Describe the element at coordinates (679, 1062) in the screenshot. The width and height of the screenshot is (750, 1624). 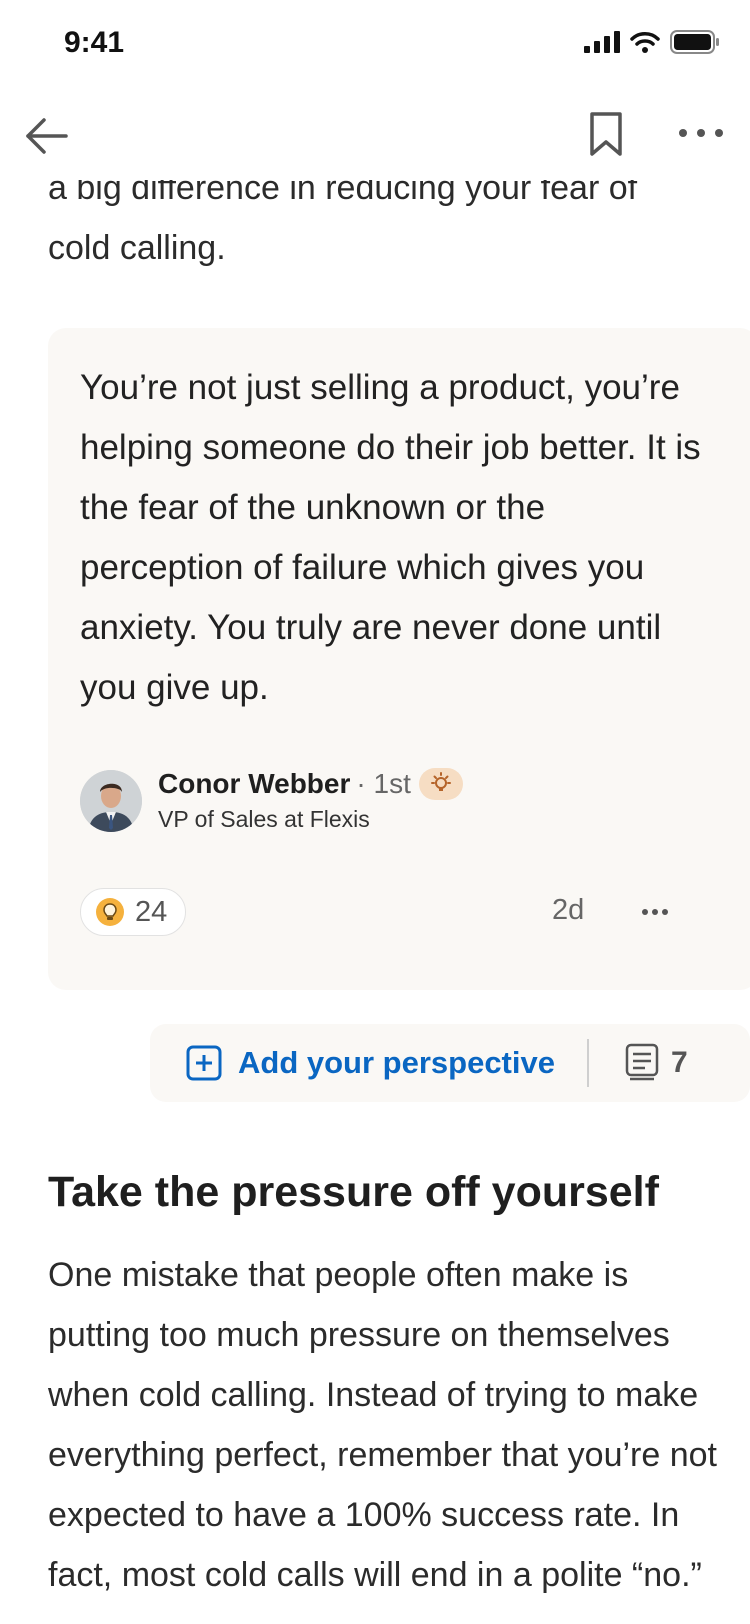
I see `contribution-count: 7` at that location.